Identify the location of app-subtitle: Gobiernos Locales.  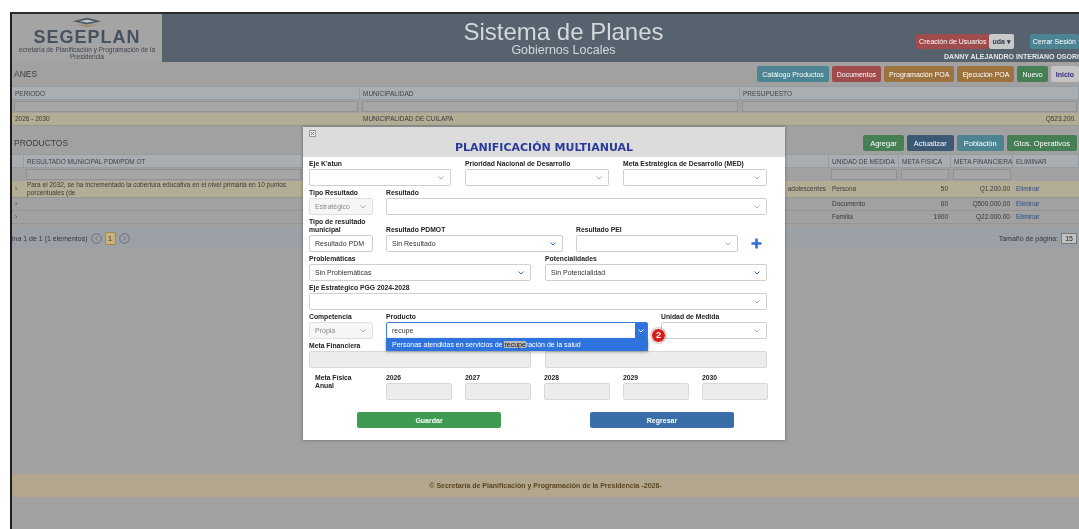
(563, 50).